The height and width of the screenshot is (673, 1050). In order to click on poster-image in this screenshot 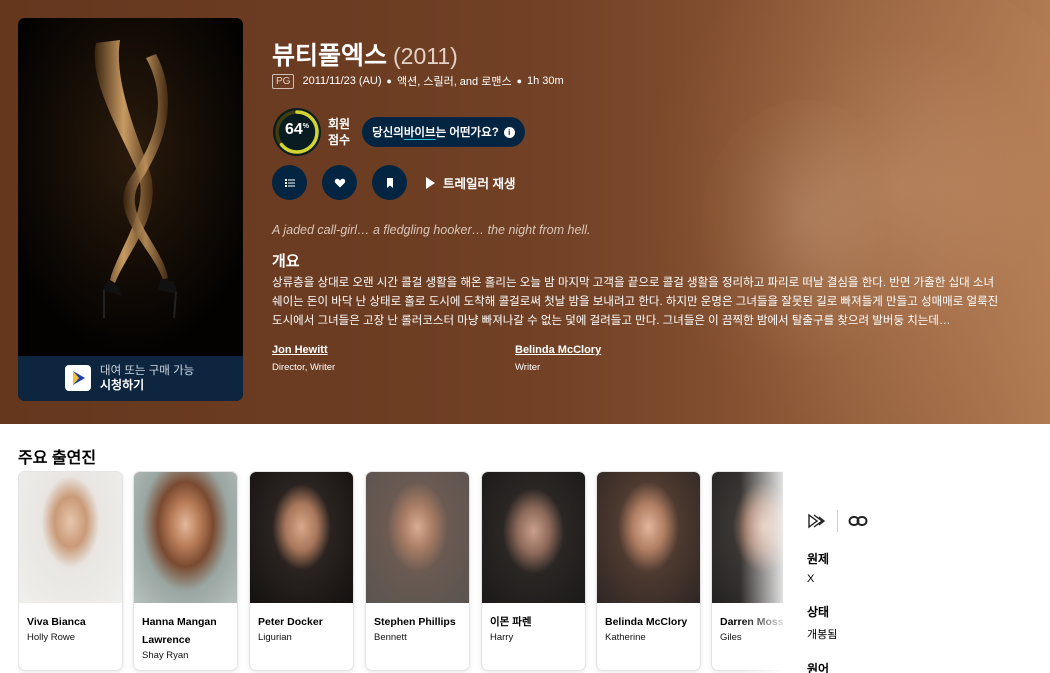, I will do `click(130, 187)`.